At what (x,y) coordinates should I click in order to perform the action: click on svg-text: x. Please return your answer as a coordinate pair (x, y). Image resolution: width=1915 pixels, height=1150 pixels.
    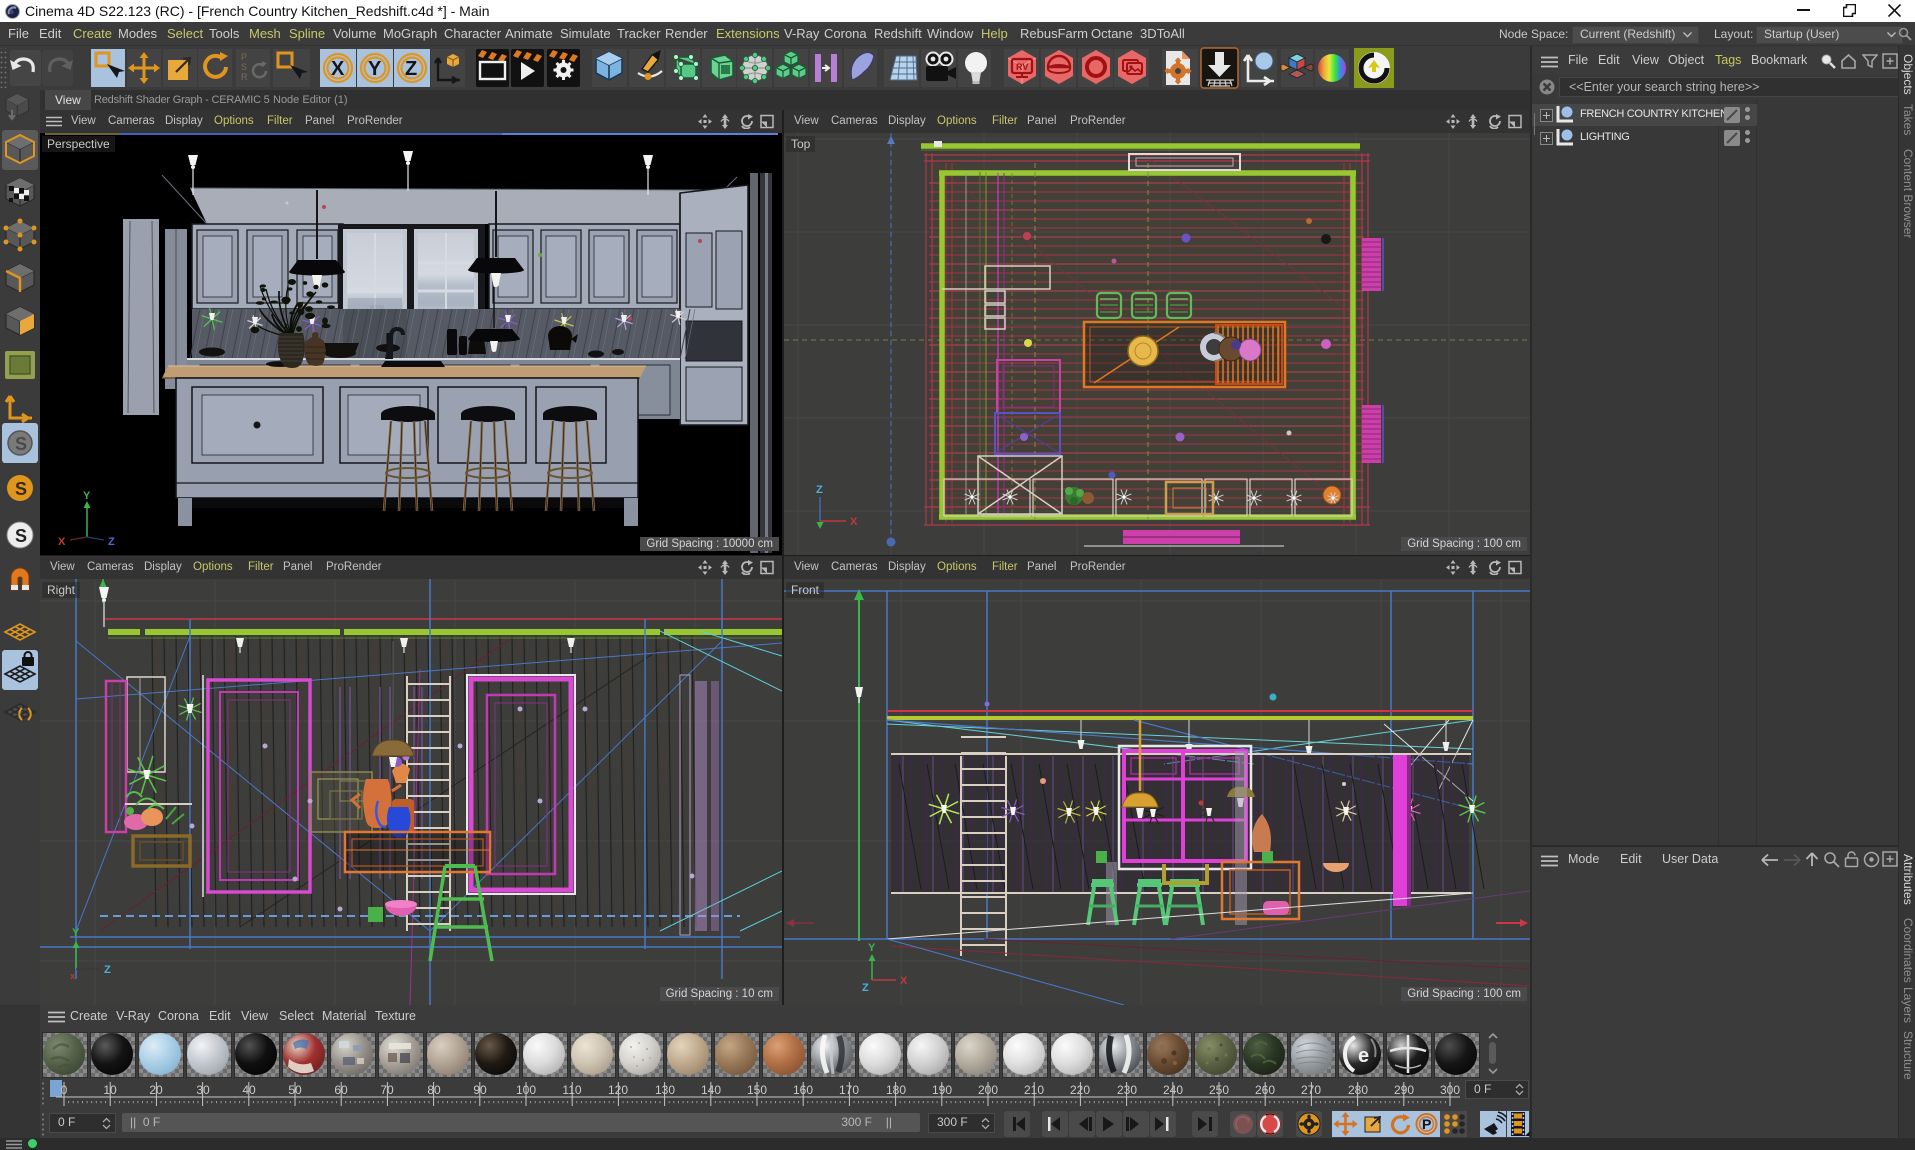
    Looking at the image, I should click on (72, 976).